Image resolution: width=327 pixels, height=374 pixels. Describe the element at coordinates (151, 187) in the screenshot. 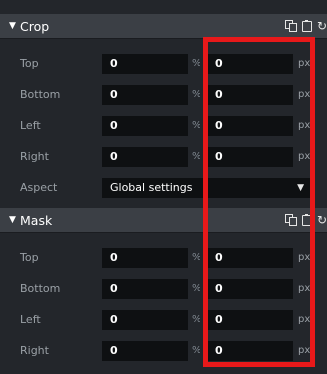

I see `aspect-dropdown-value: Global settings` at that location.